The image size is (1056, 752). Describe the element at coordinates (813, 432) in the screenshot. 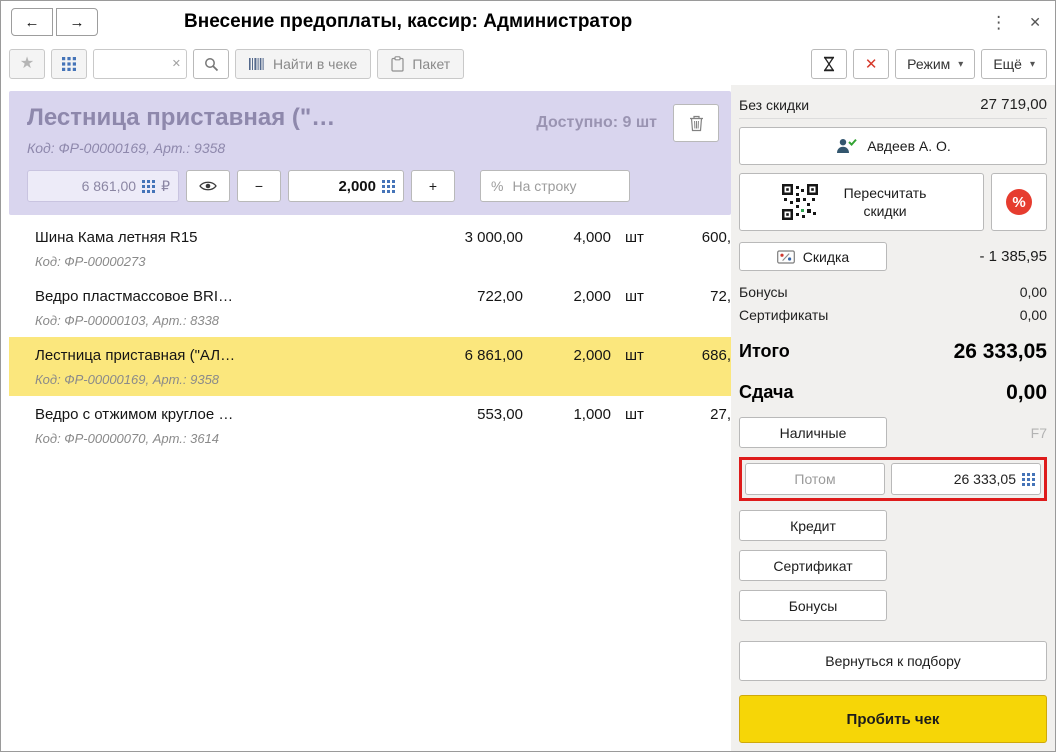

I see `pay-cash-button: Наличные` at that location.